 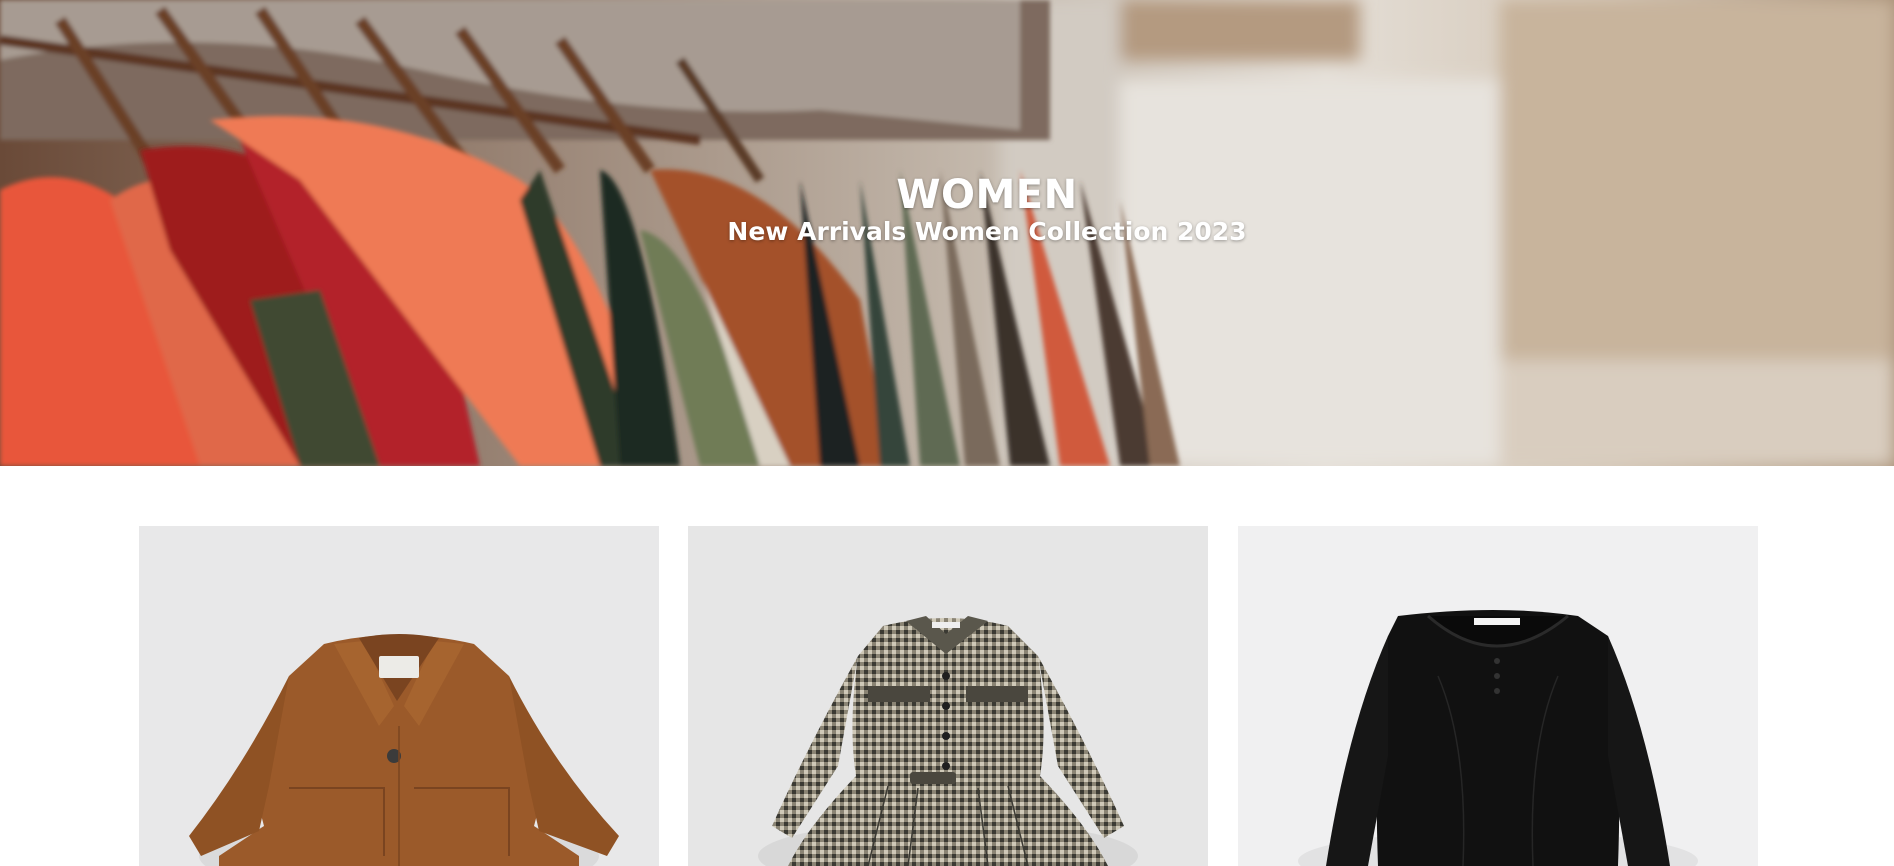 I want to click on brown-coat-image, so click(x=399, y=696).